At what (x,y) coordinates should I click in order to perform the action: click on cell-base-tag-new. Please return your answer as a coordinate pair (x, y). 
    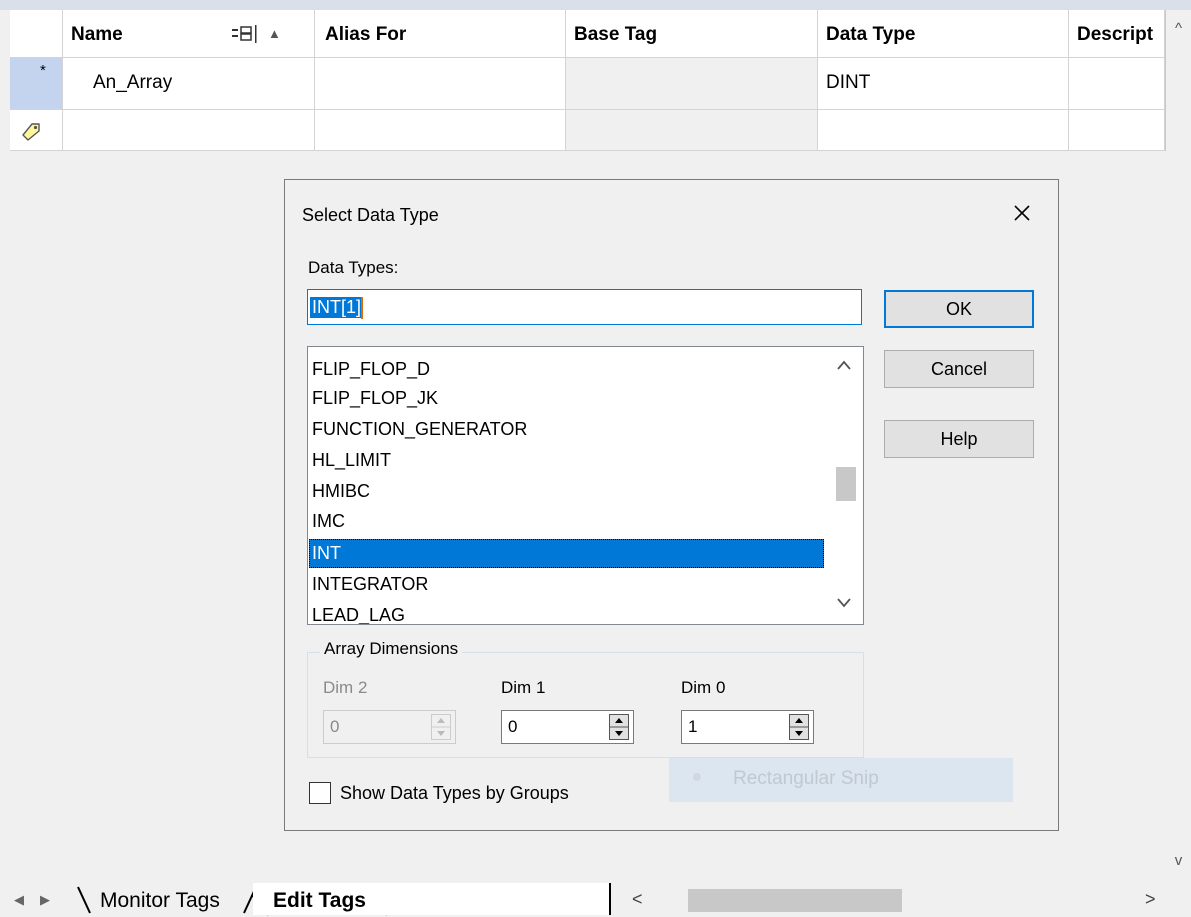
    Looking at the image, I should click on (692, 130).